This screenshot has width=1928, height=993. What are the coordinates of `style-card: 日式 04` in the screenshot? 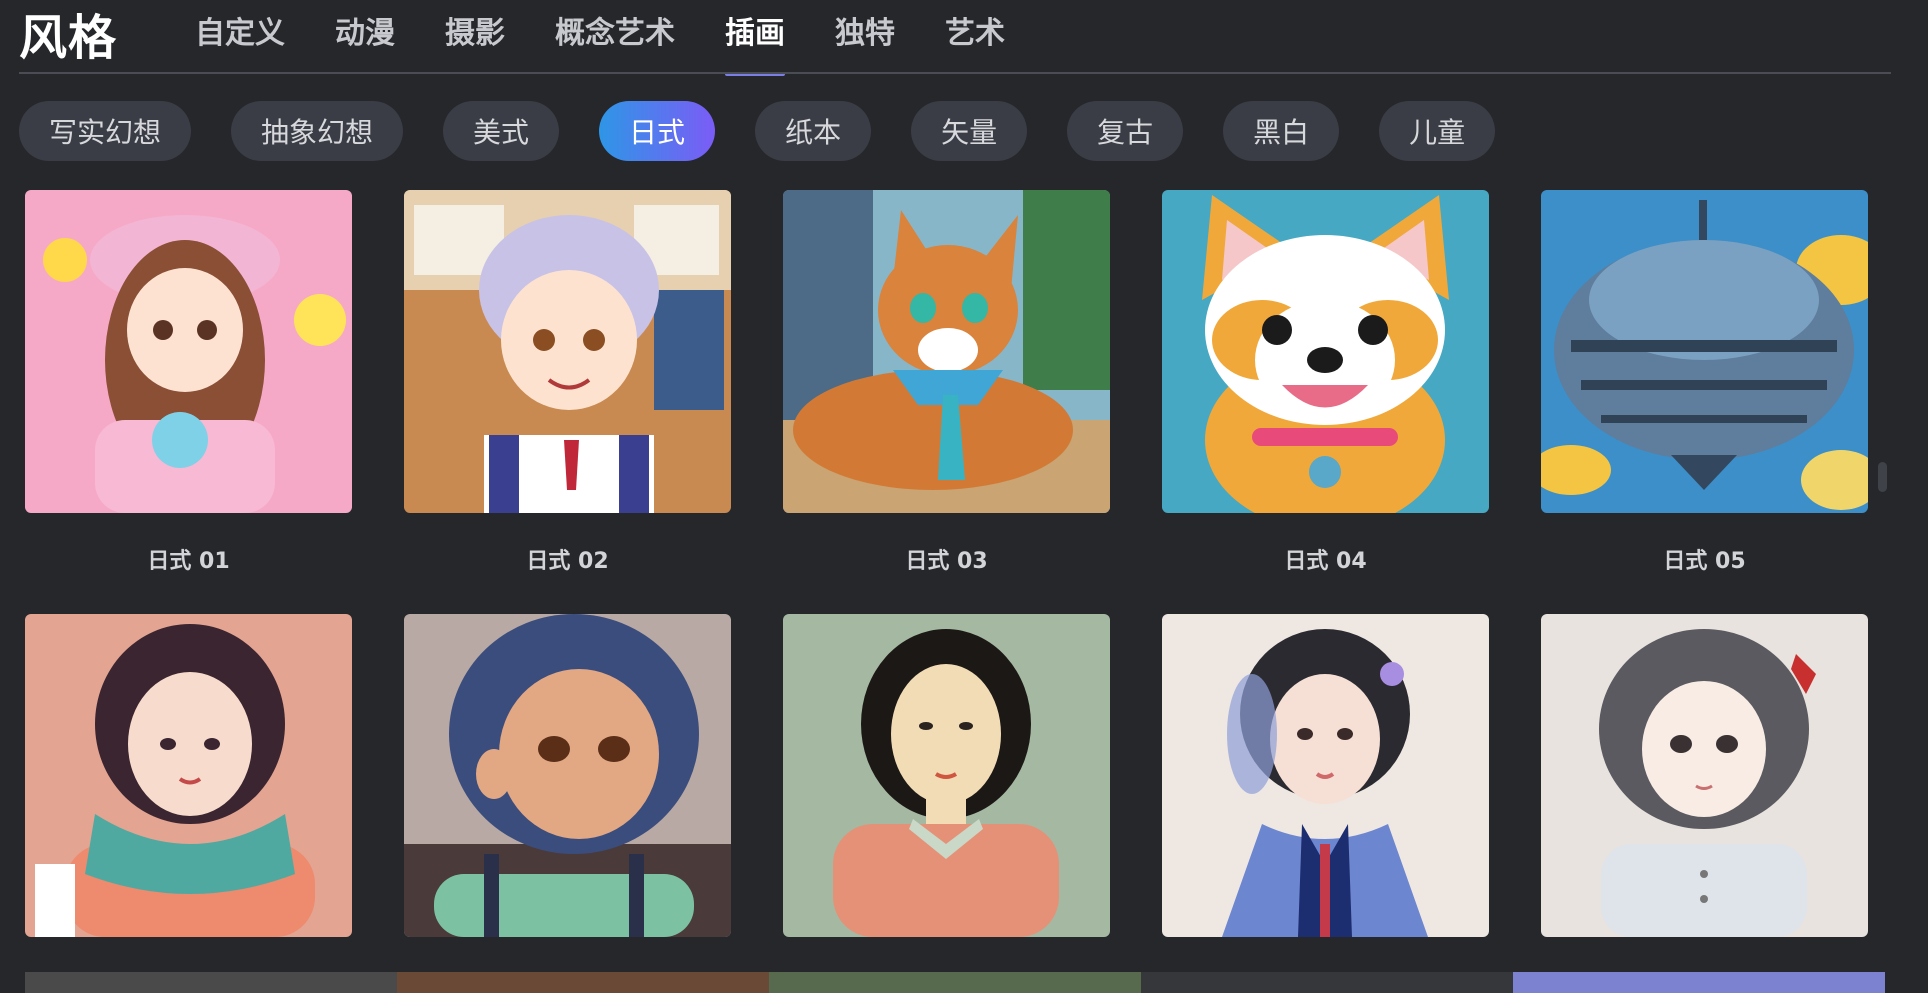 It's located at (1325, 382).